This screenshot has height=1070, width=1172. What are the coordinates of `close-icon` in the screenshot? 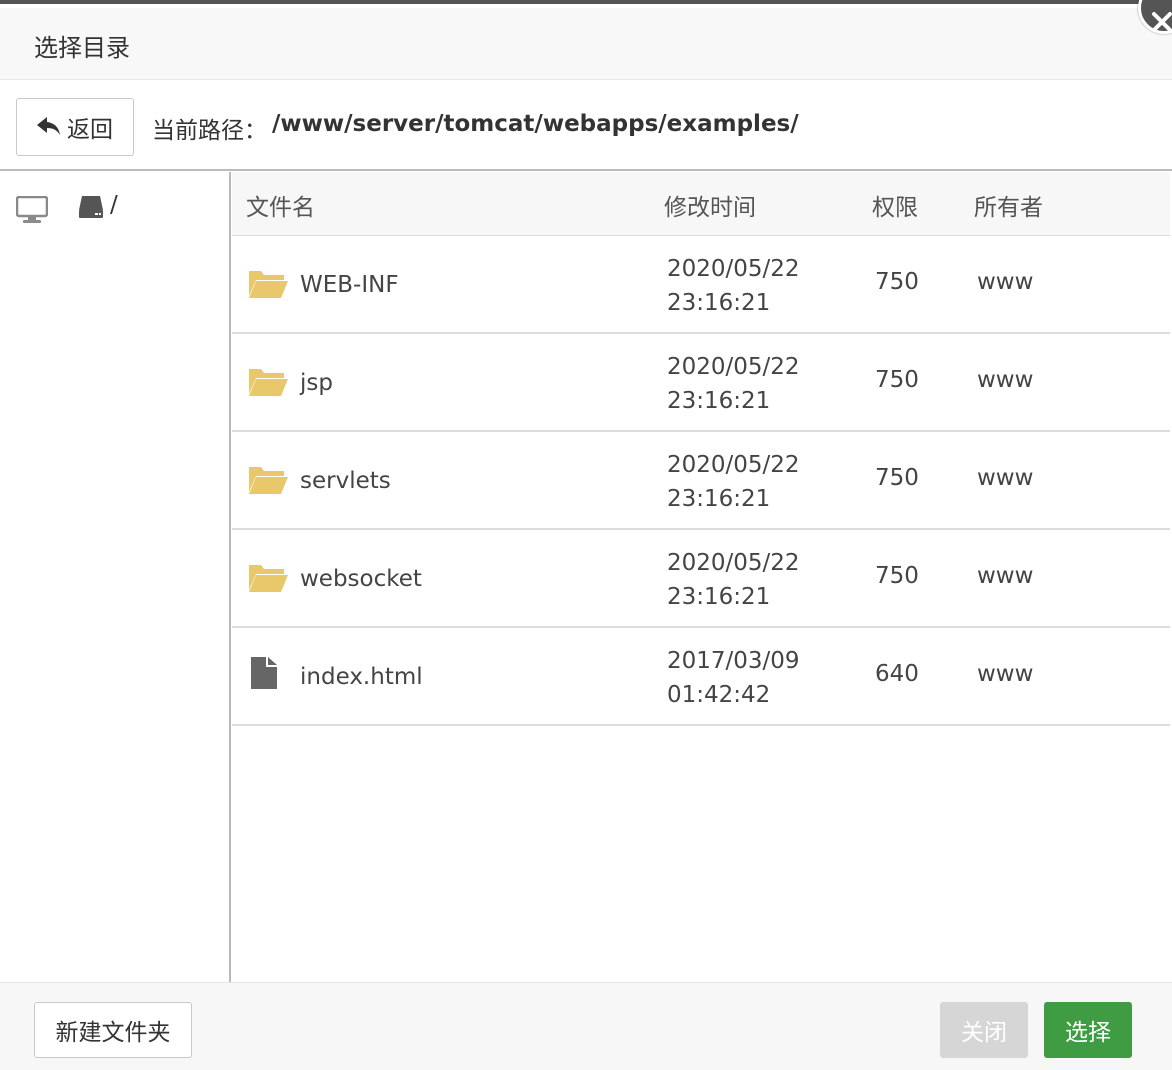 It's located at (1162, 22).